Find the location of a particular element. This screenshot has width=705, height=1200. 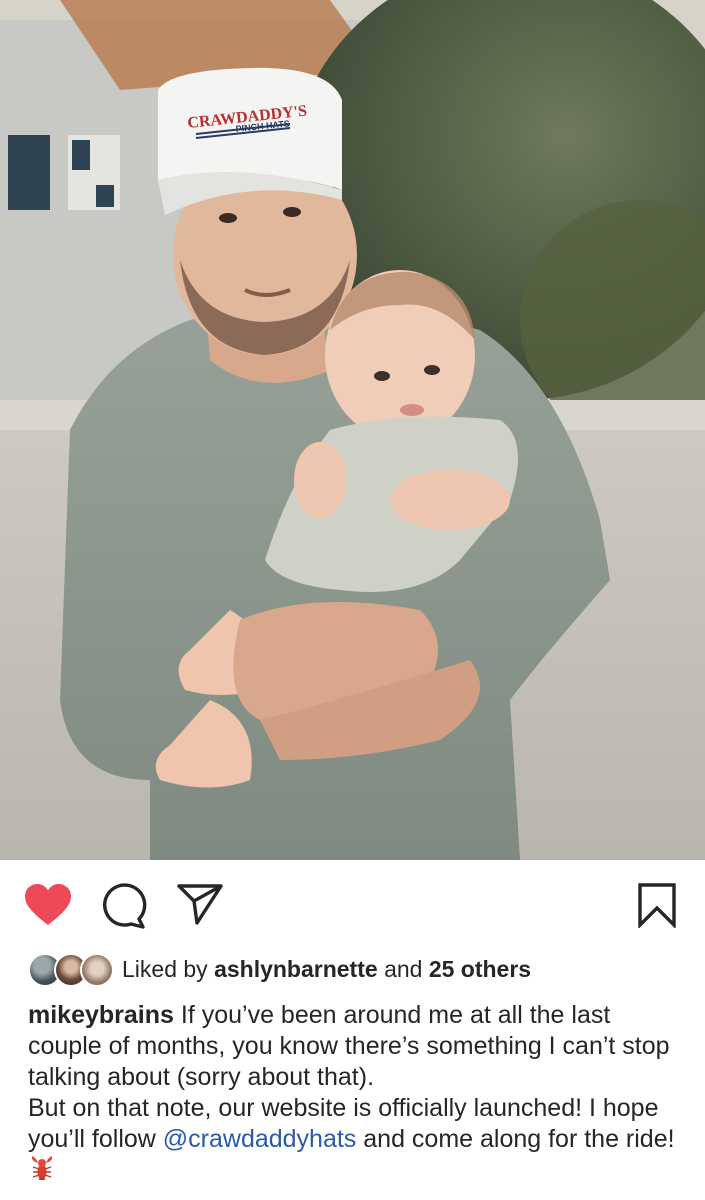

bookmark-icon is located at coordinates (657, 905).